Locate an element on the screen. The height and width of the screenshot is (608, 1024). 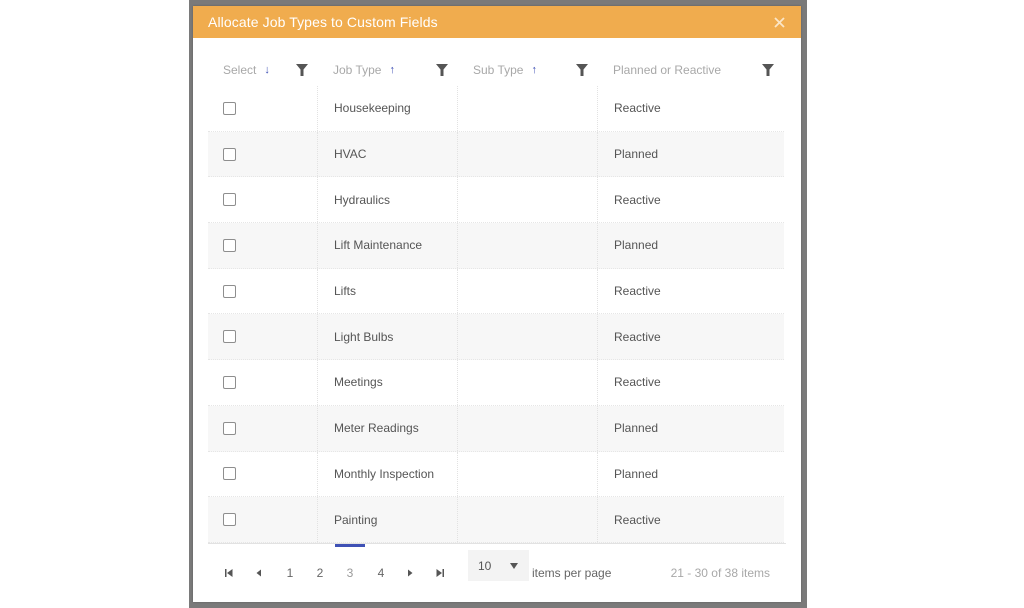
job-type-cell: Monthly Inspection is located at coordinates (388, 474).